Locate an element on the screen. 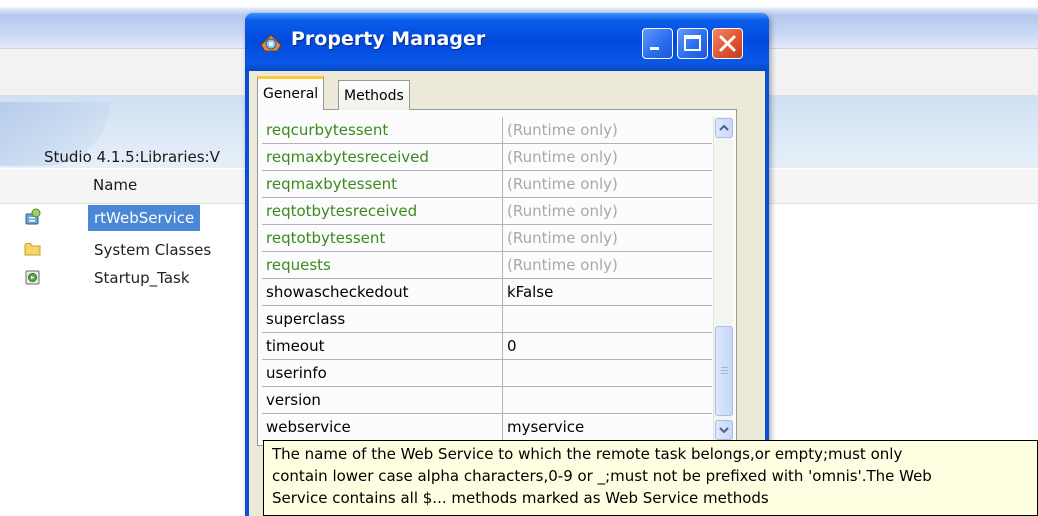 This screenshot has width=1038, height=516. folder-icon is located at coordinates (32, 249).